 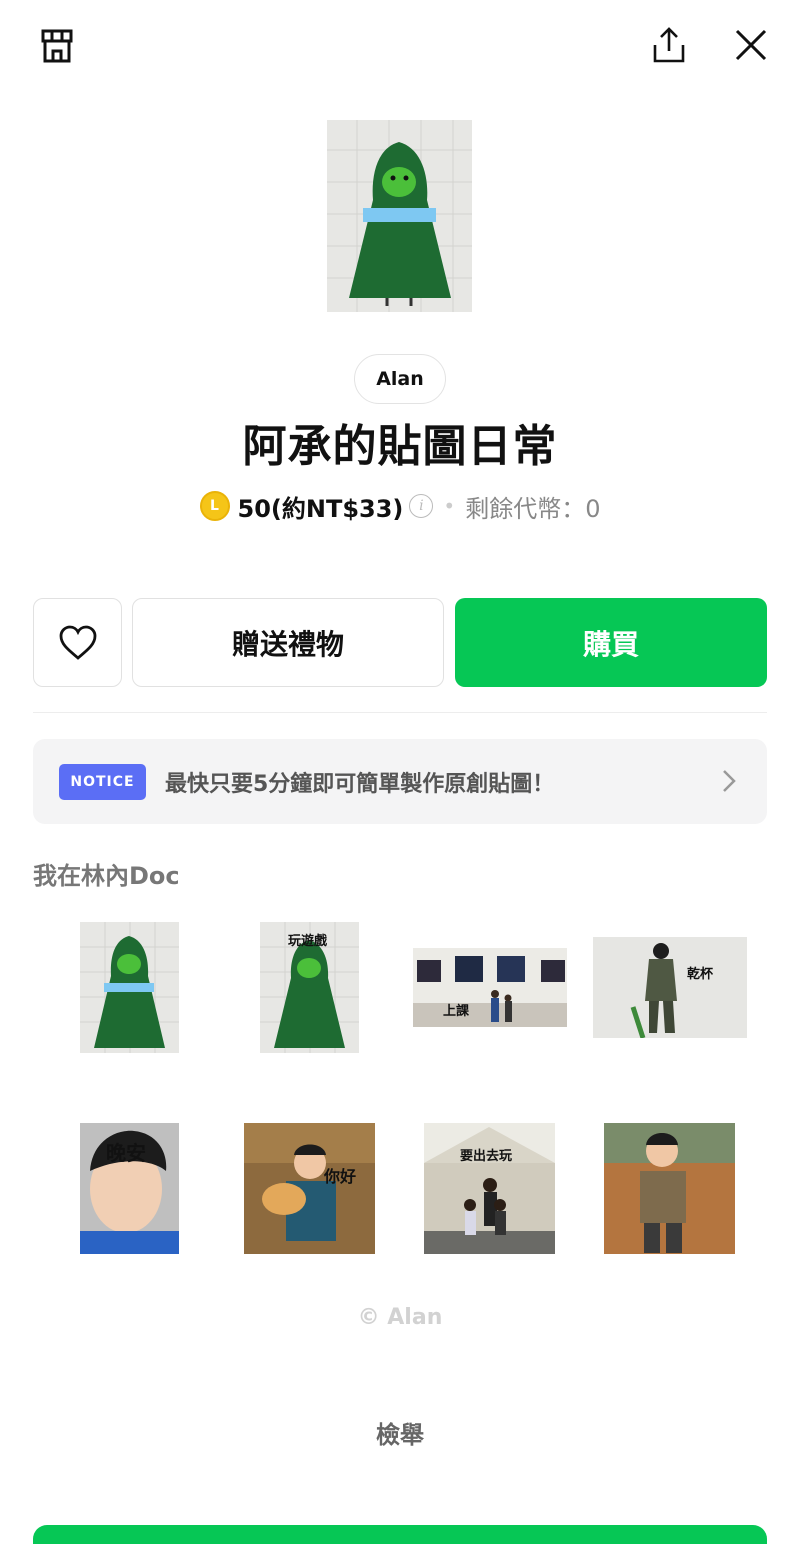 What do you see at coordinates (400, 712) in the screenshot?
I see `divider` at bounding box center [400, 712].